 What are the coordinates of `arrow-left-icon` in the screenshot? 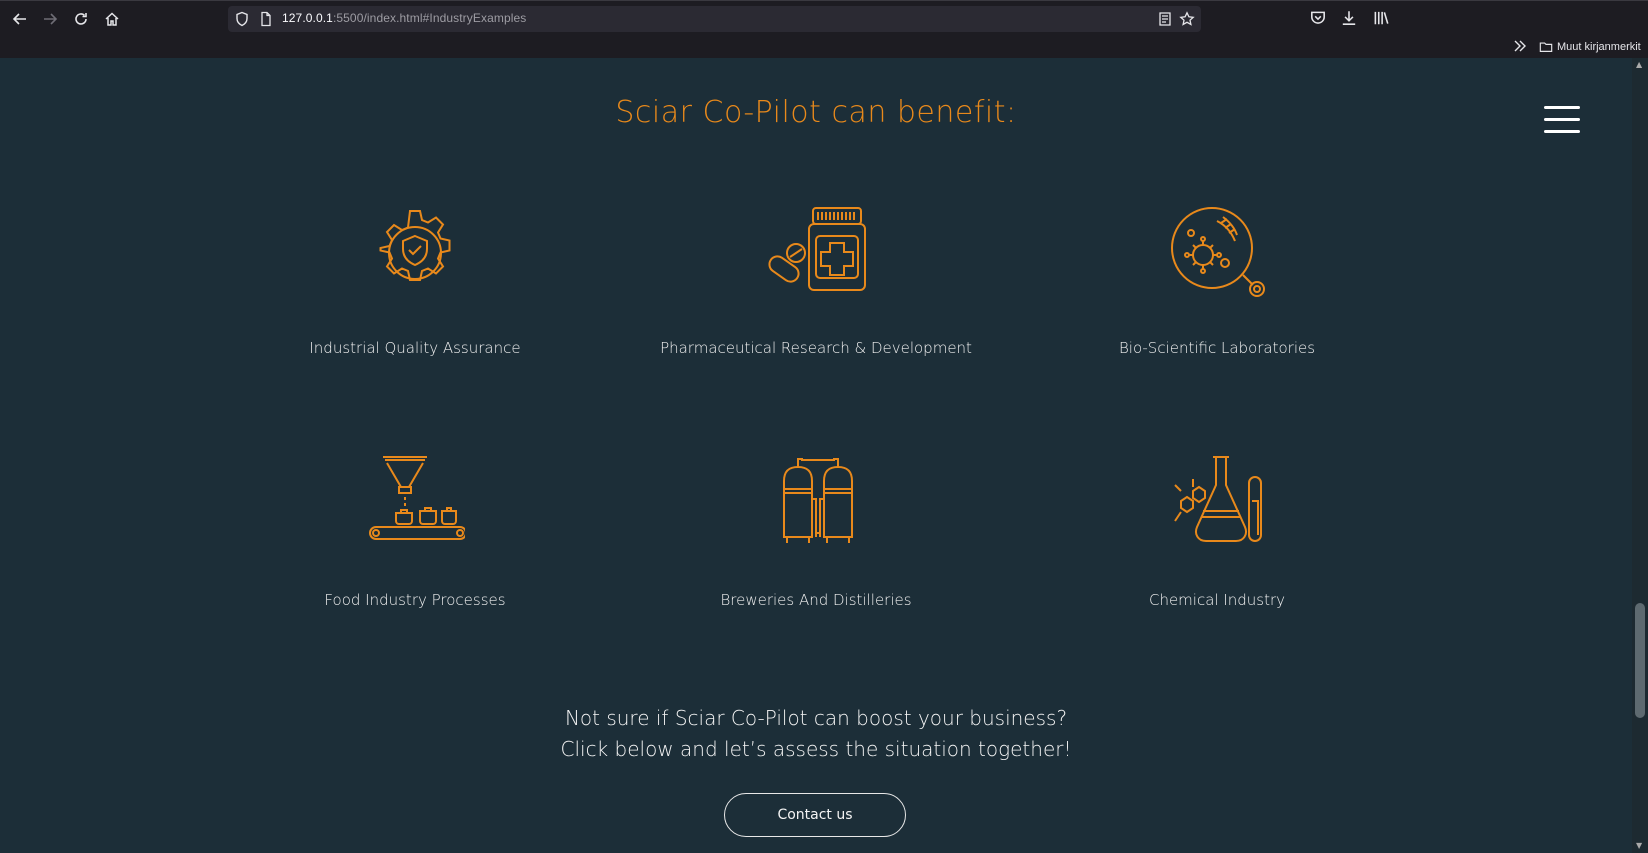 It's located at (19, 19).